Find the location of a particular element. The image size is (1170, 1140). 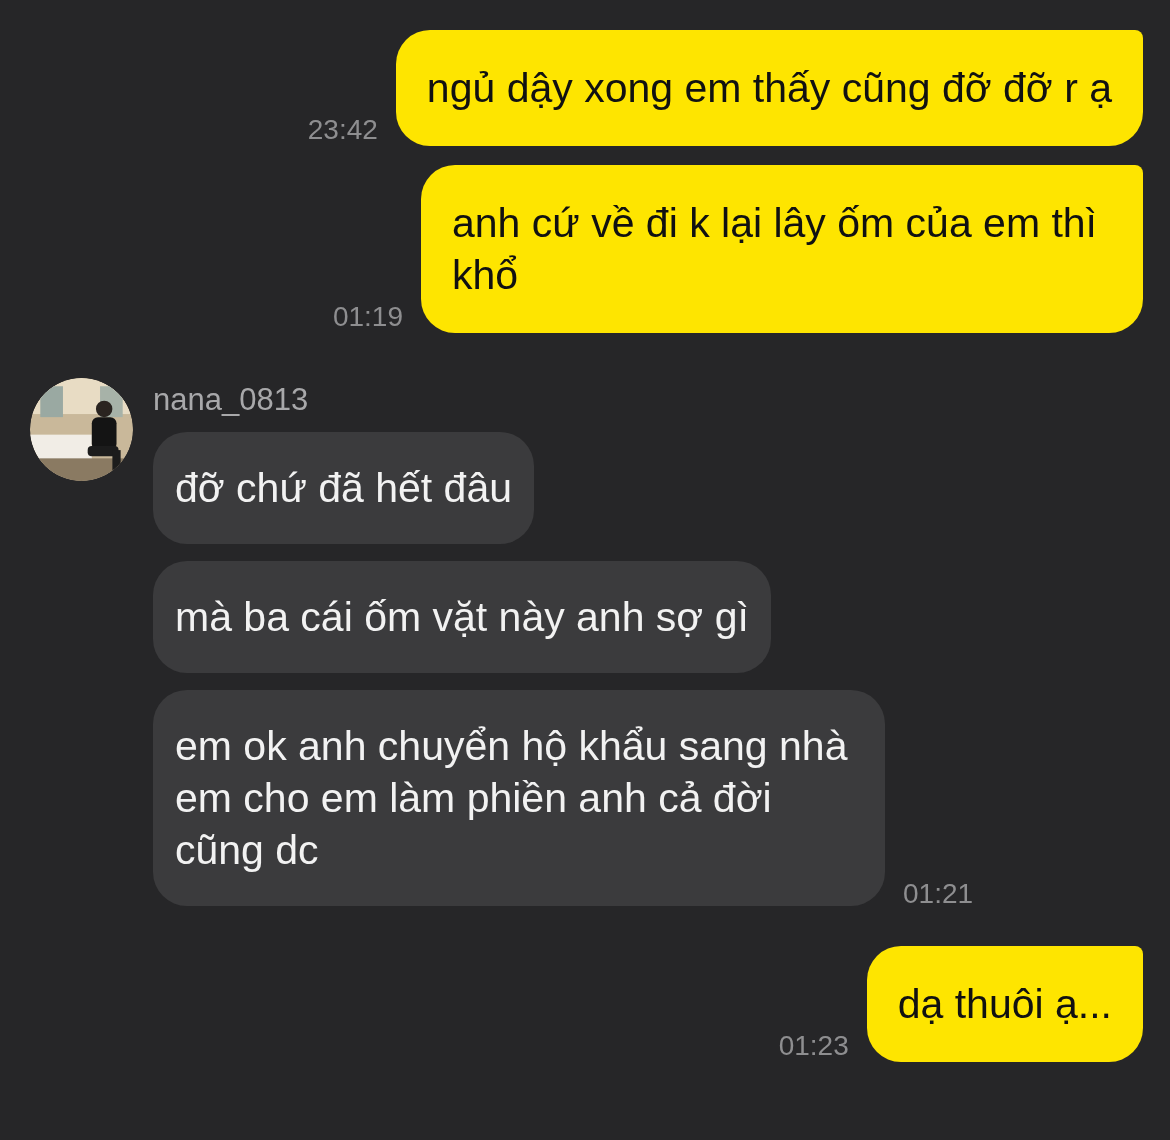

message-bubble: anh cứ về đi k lại lây ốm của em thì khổ is located at coordinates (782, 249).